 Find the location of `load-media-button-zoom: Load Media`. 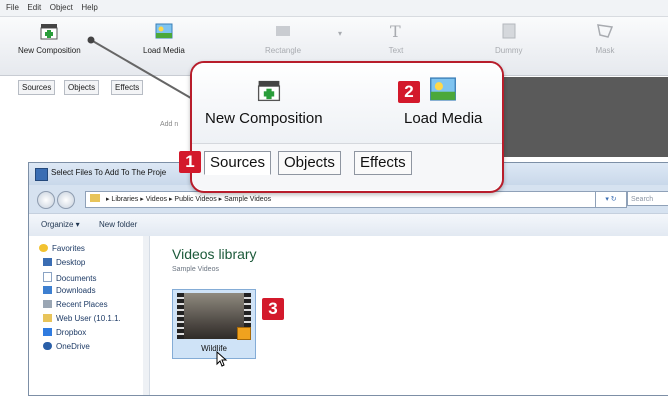

load-media-button-zoom: Load Media is located at coordinates (443, 118).